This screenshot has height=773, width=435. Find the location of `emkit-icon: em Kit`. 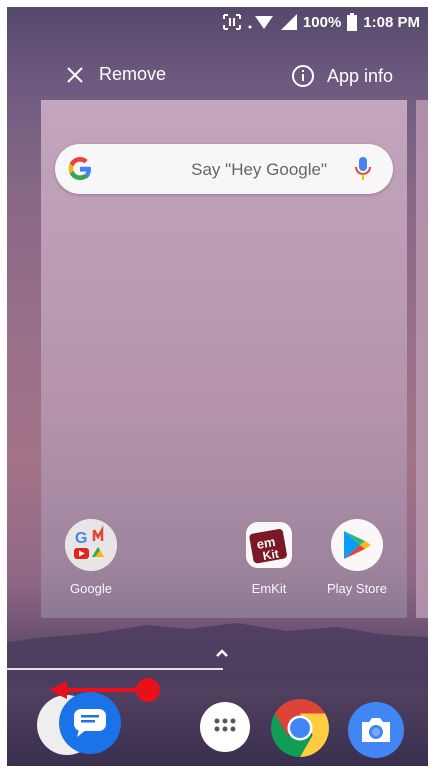

emkit-icon: em Kit is located at coordinates (269, 545).